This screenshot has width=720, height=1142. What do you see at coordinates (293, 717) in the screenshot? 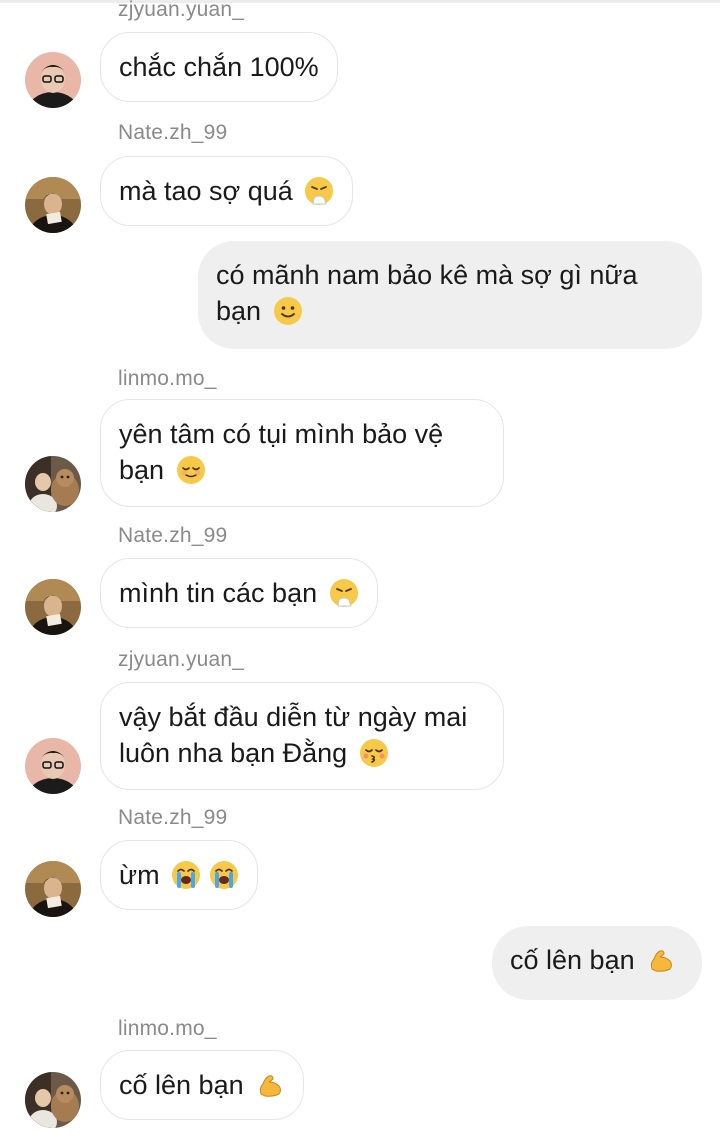
I see `message-text-line: vậy bắt đầu diễn từ ngày mai` at bounding box center [293, 717].